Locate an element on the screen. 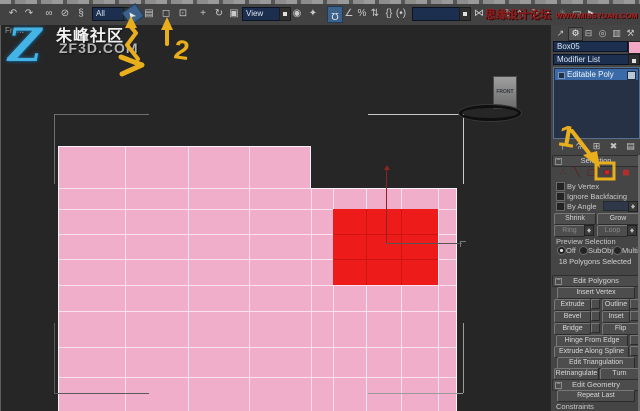  loop-button: Loop is located at coordinates (612, 231).